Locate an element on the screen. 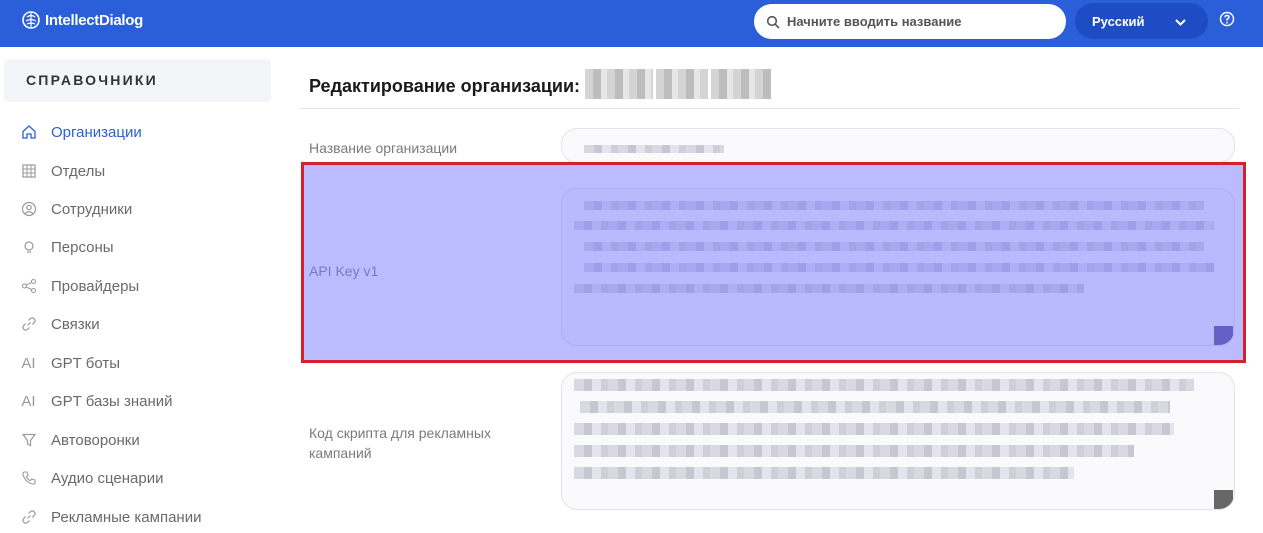  sidebar-item-label: Сотрудники is located at coordinates (92, 209).